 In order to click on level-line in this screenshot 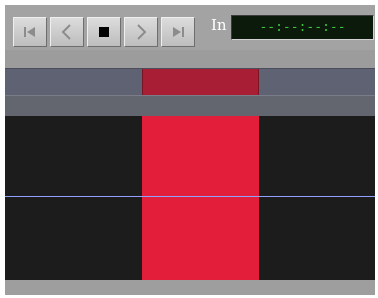, I will do `click(190, 196)`.